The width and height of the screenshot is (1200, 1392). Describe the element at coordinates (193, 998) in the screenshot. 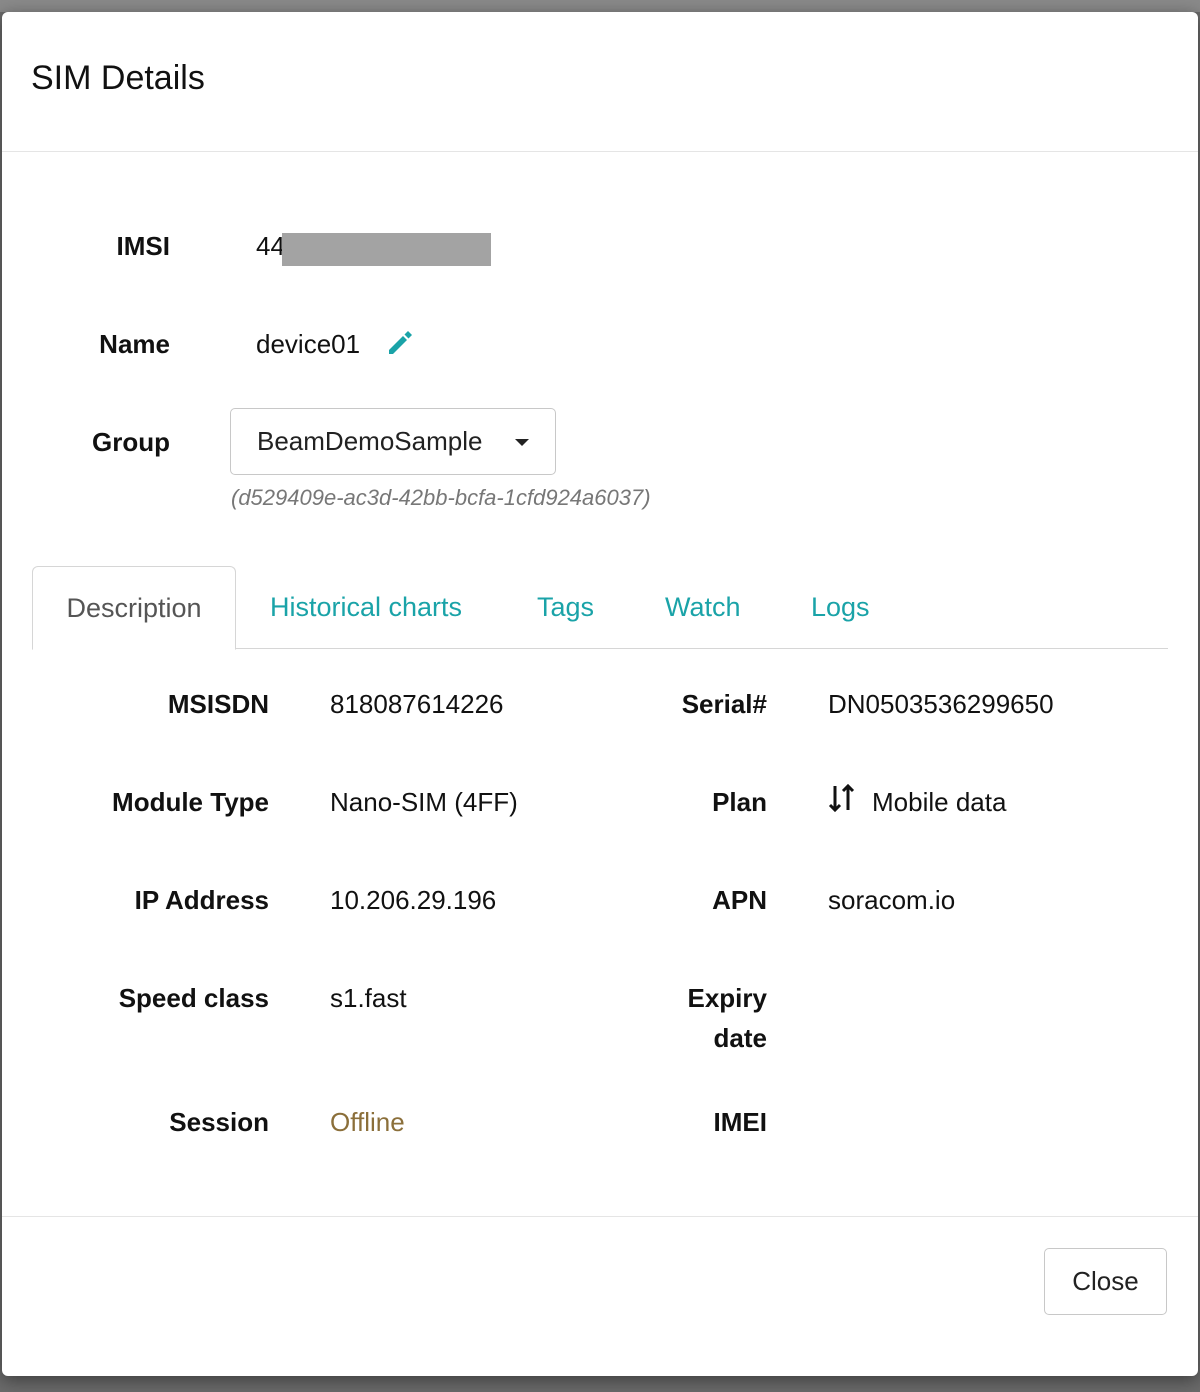

I see `speed-class-label: Speed class` at that location.